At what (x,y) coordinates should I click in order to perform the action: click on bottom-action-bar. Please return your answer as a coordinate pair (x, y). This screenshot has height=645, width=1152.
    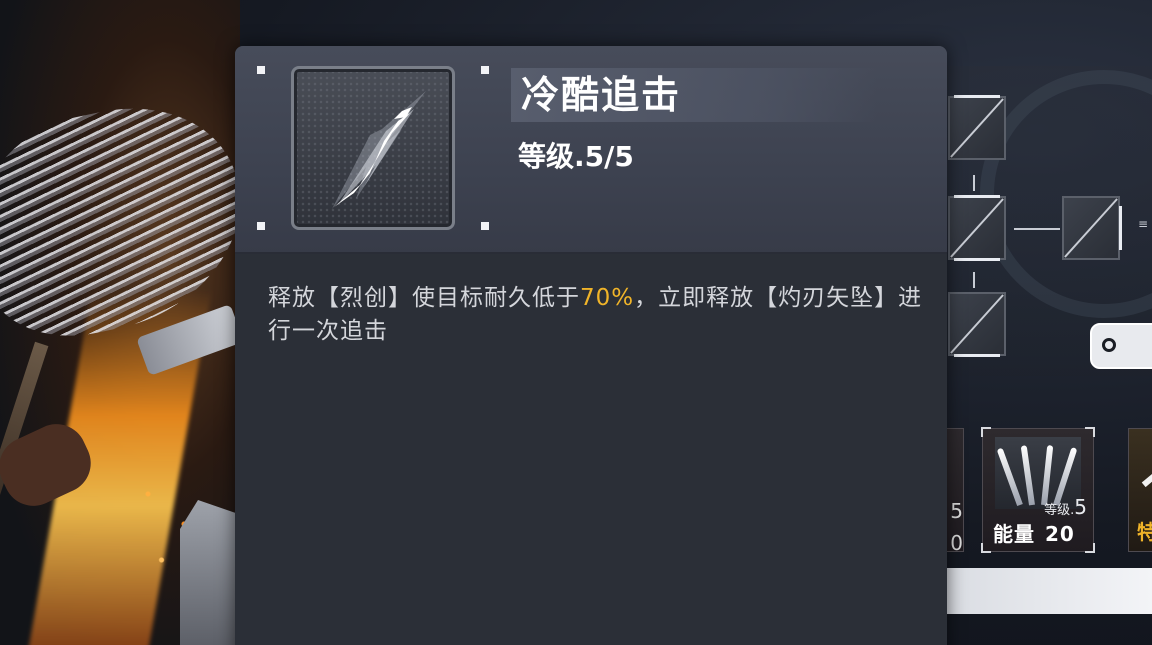
    Looking at the image, I should click on (1046, 591).